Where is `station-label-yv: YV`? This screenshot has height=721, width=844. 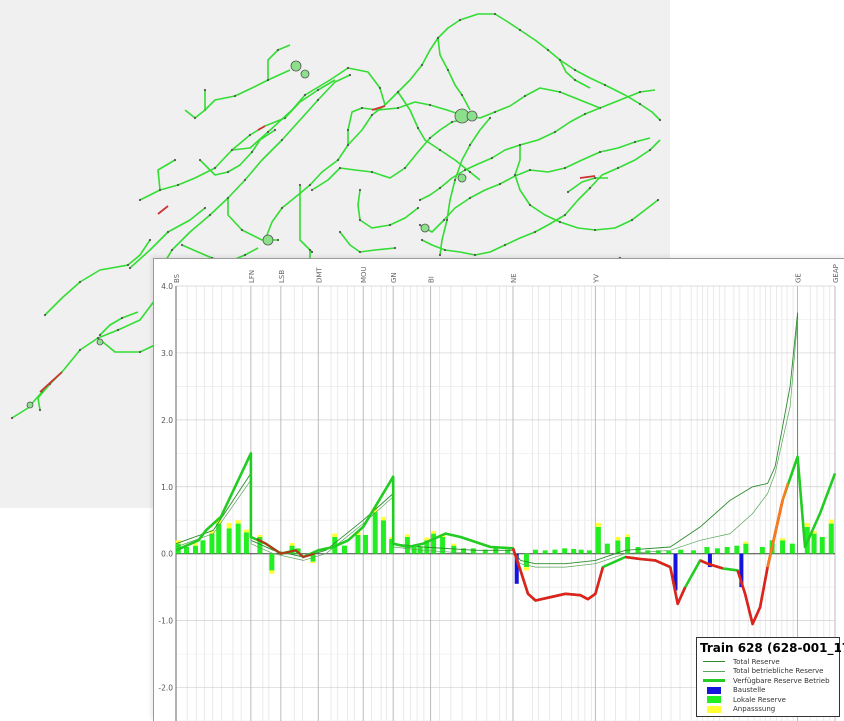 station-label-yv: YV is located at coordinates (596, 279).